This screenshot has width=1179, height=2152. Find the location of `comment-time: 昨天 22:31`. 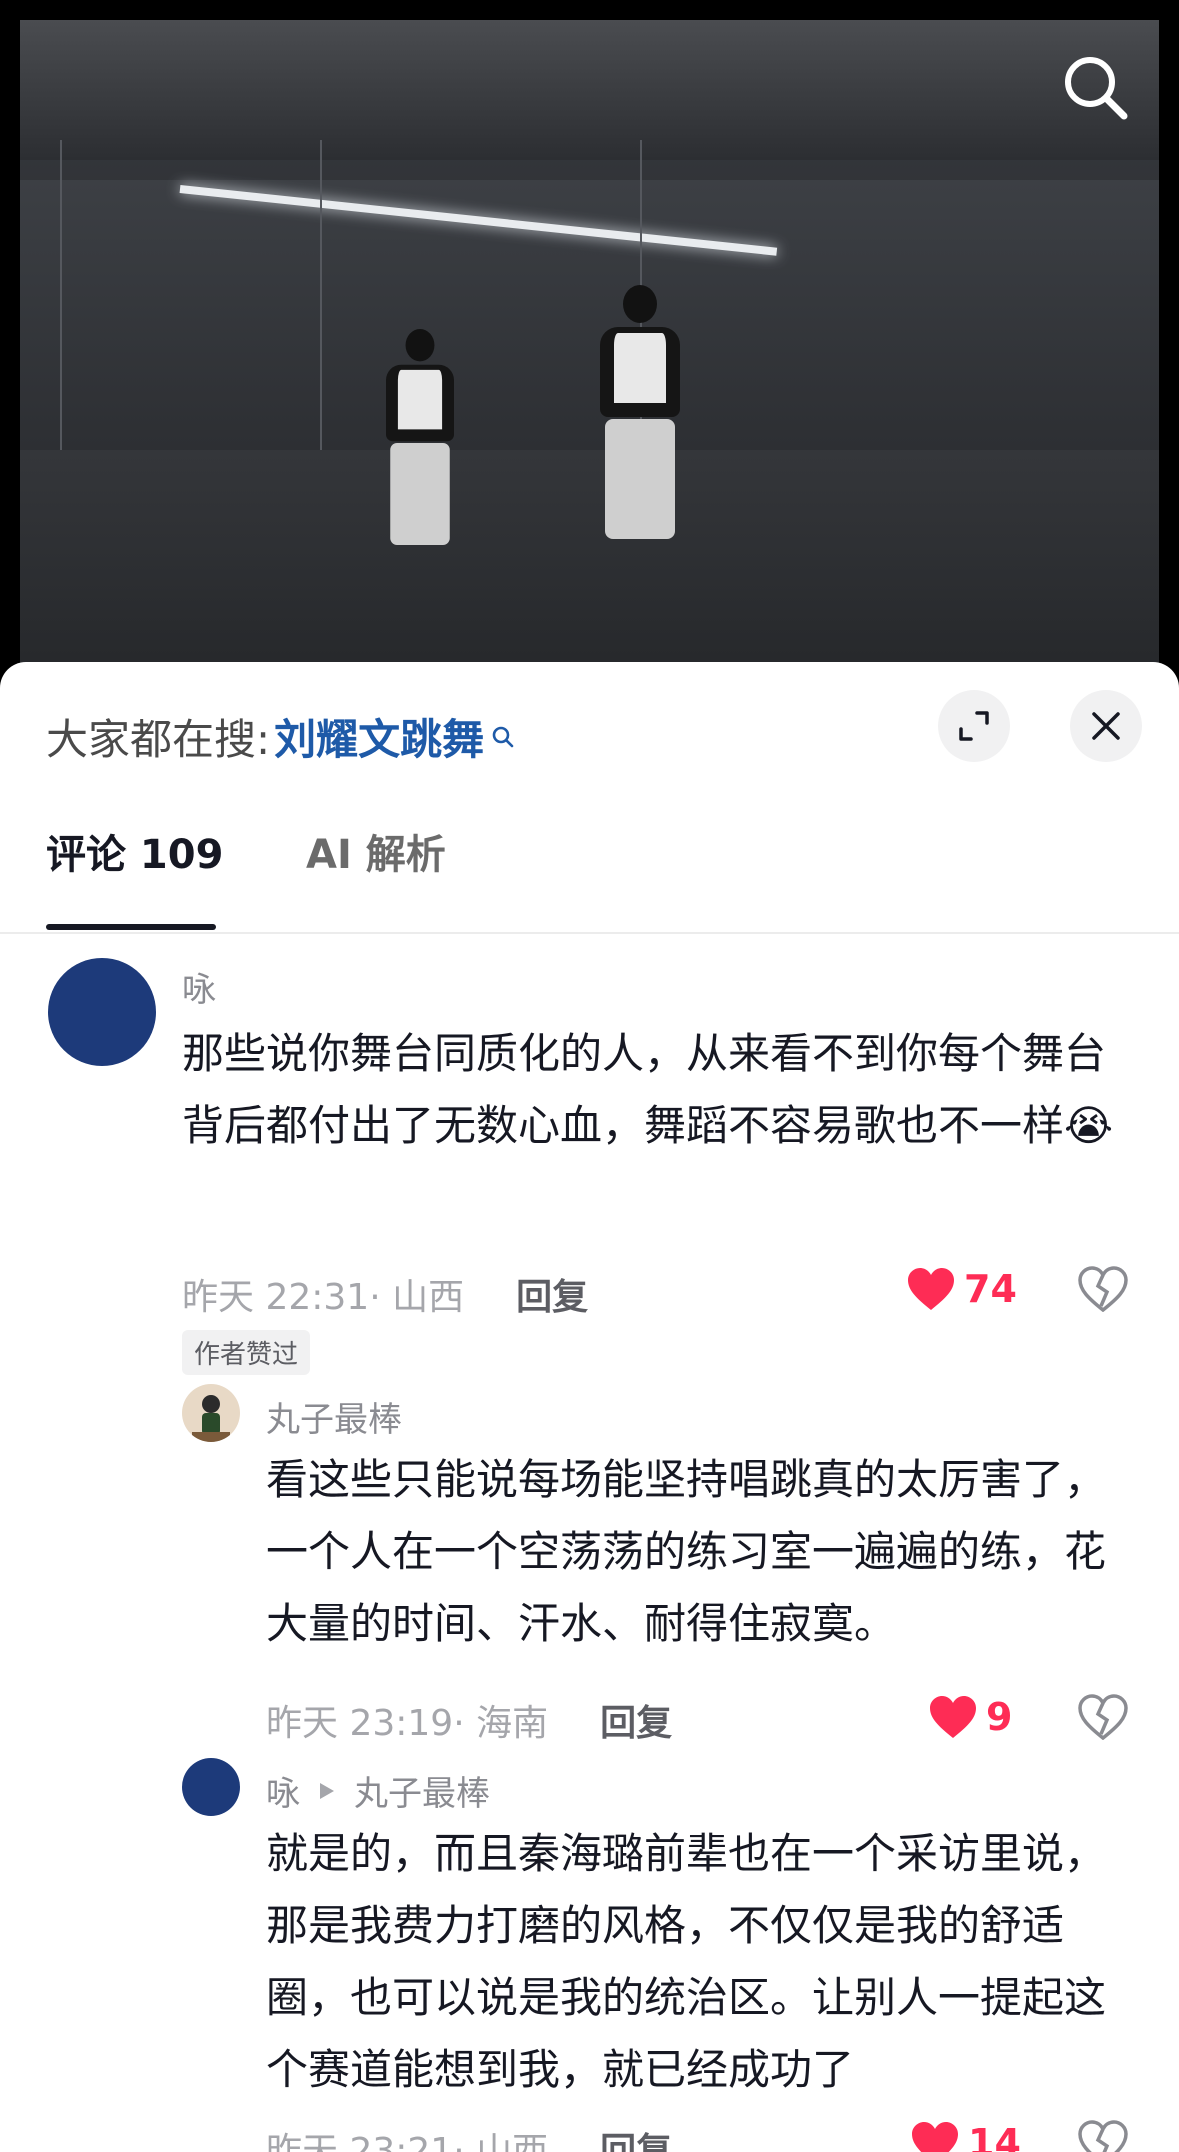

comment-time: 昨天 22:31 is located at coordinates (276, 1297).